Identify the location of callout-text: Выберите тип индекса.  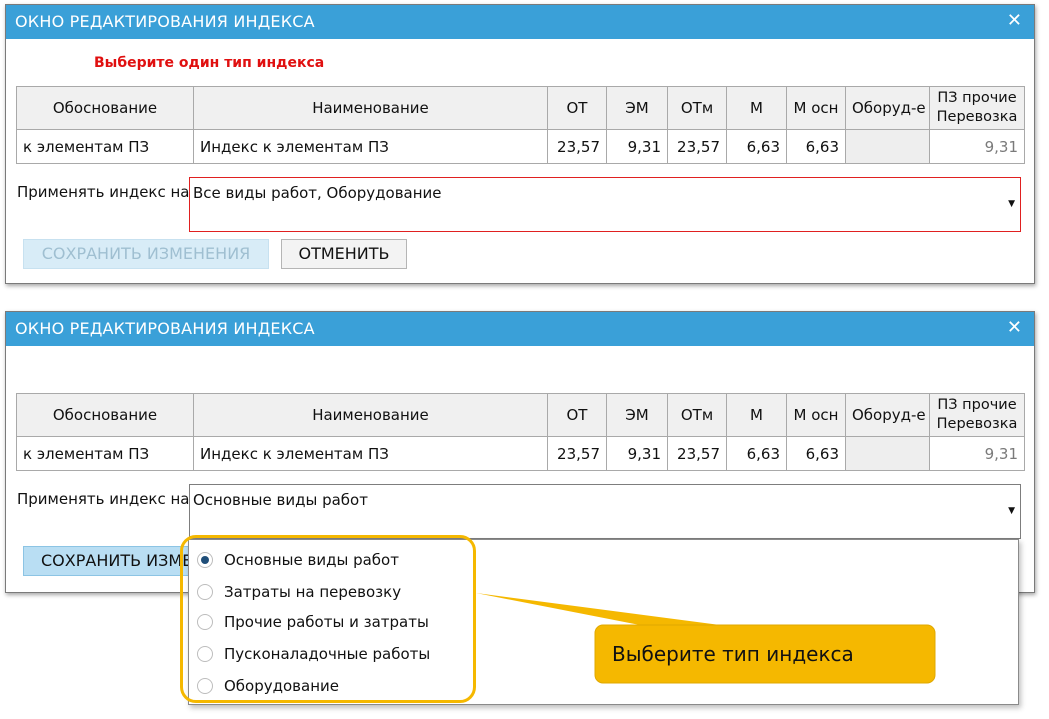
(733, 654).